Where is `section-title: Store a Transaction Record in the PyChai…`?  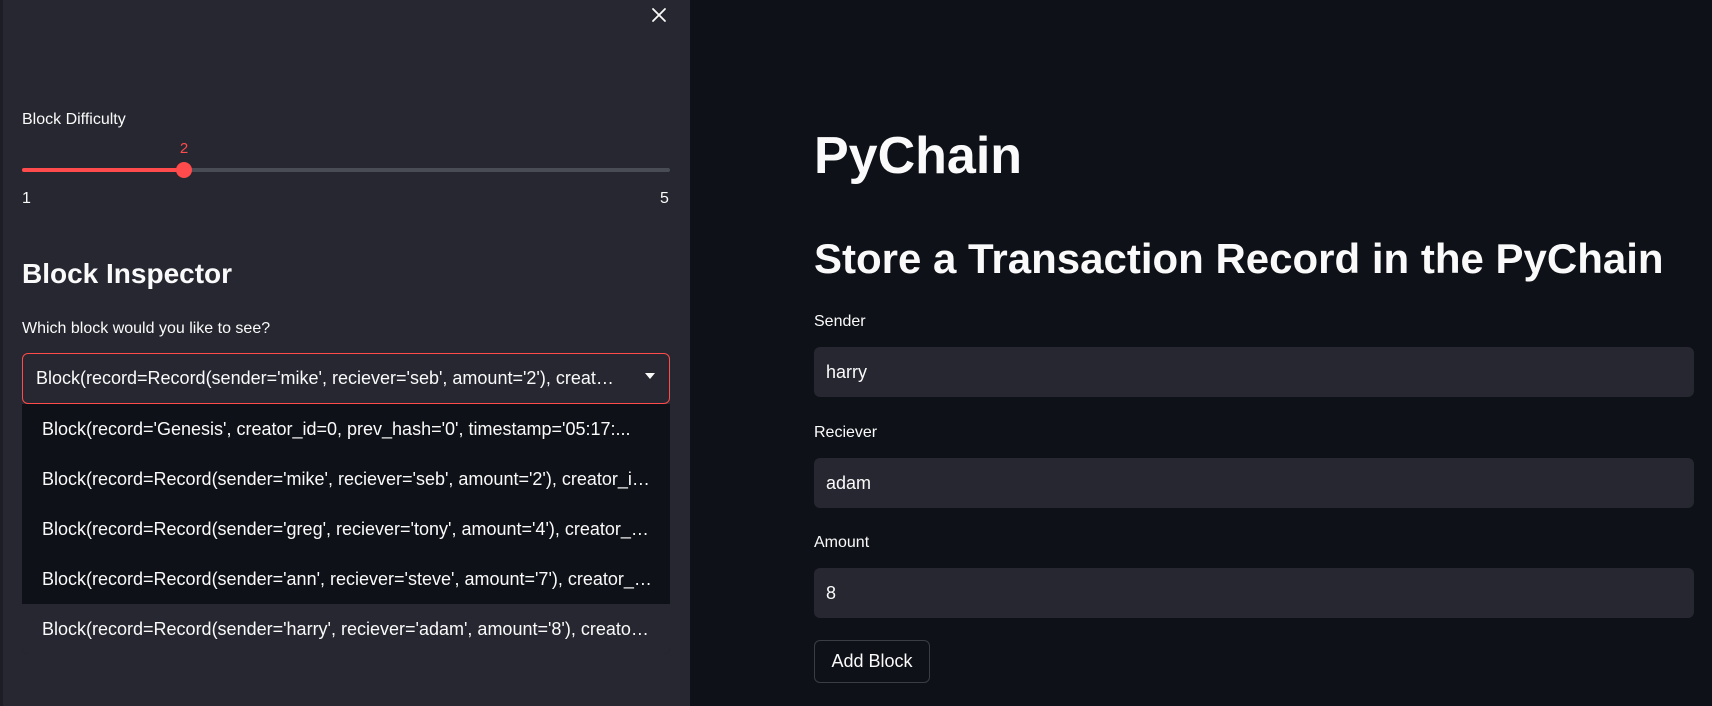
section-title: Store a Transaction Record in the PyChai… is located at coordinates (1239, 258).